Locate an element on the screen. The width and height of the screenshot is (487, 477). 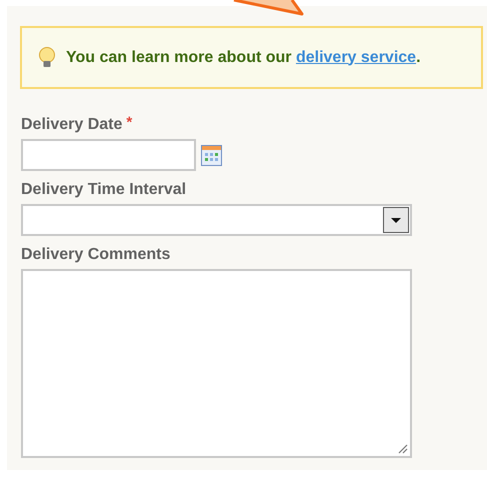
calendar-icon is located at coordinates (211, 155).